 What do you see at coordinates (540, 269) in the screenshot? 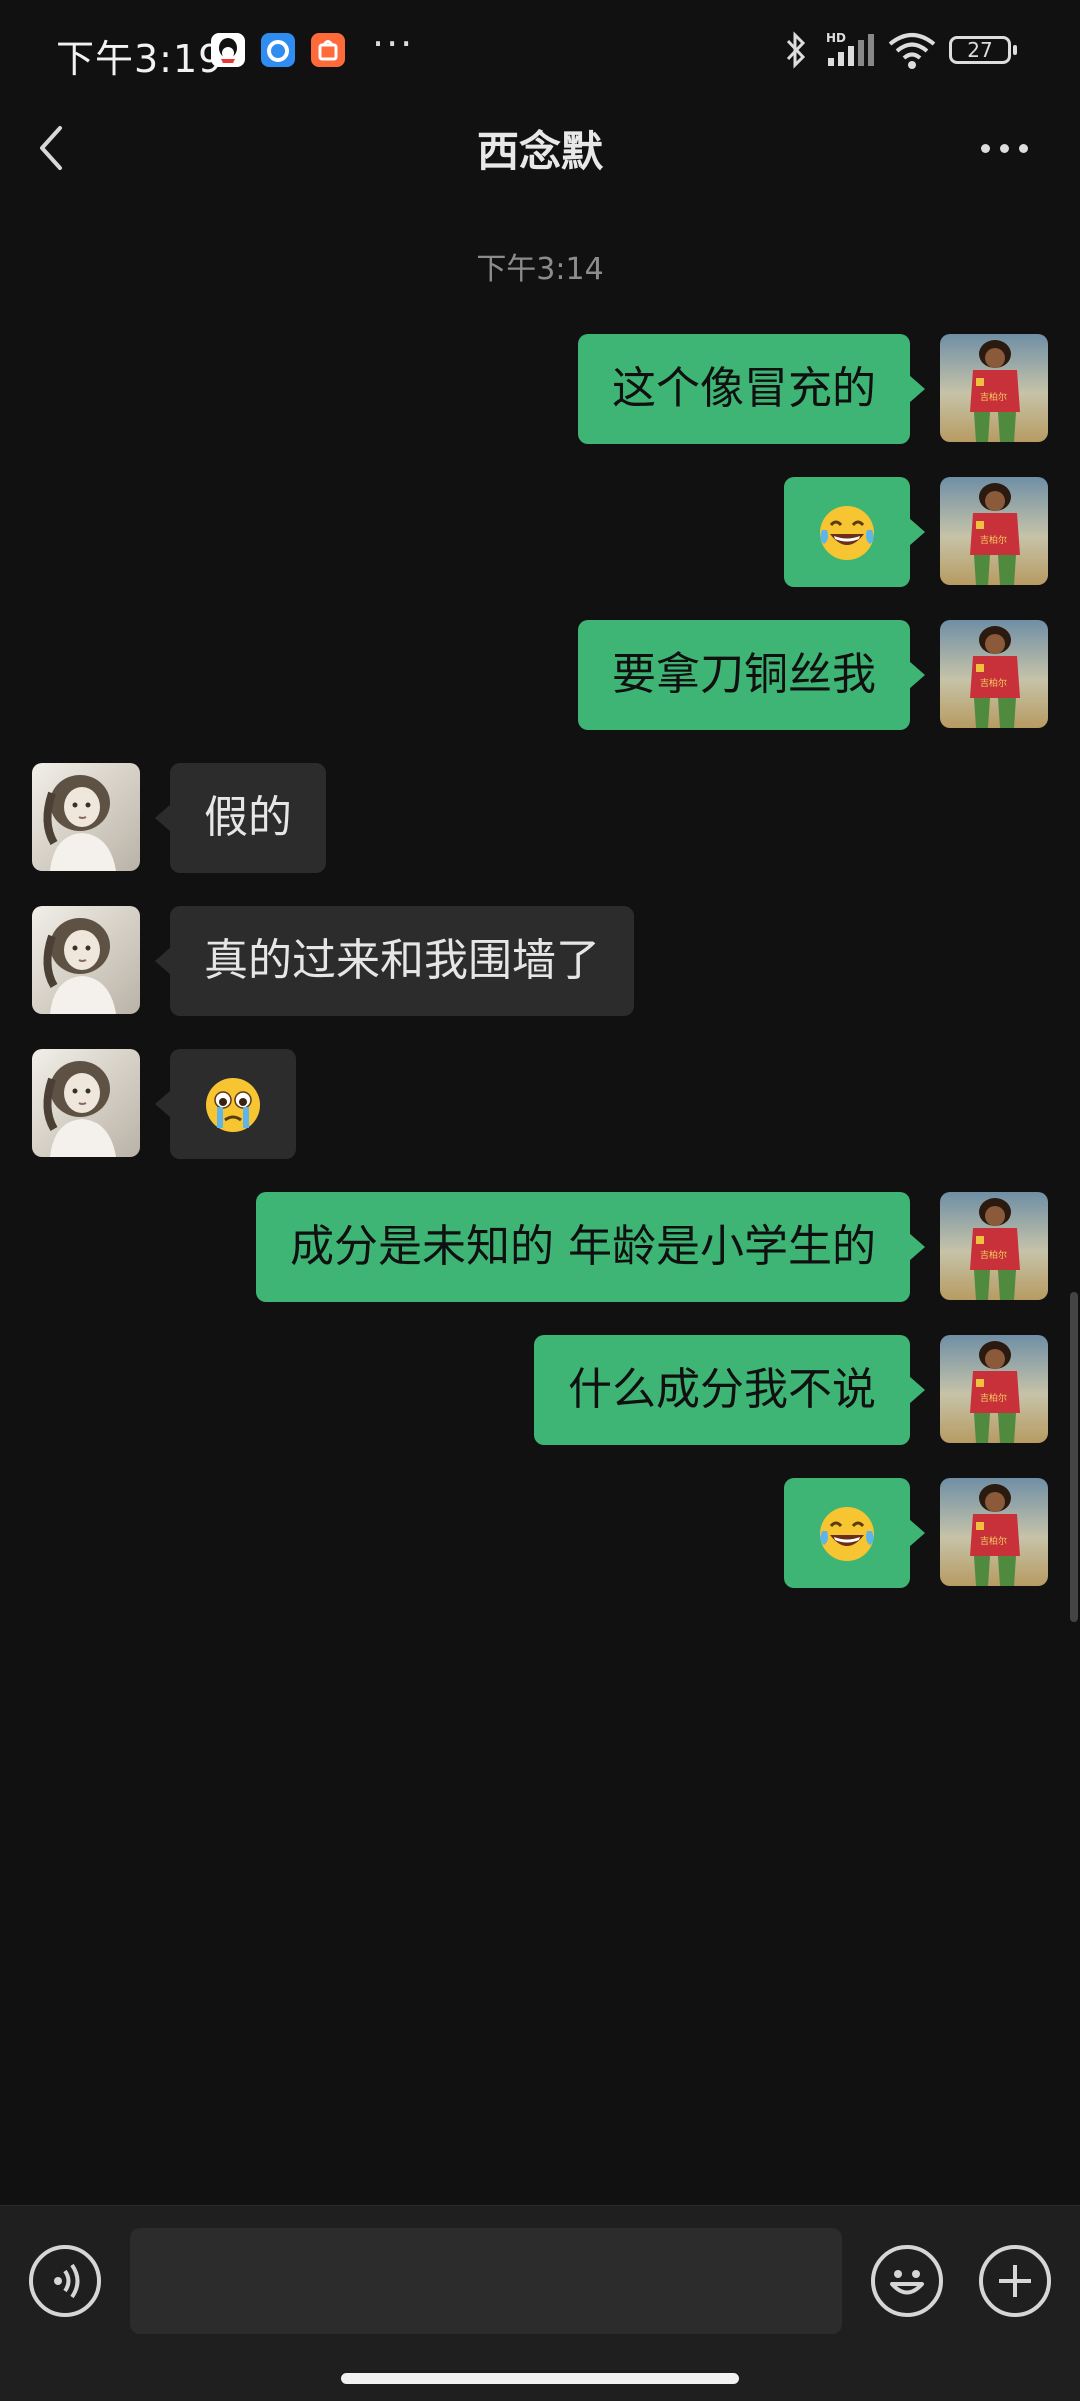
I see `time-divider: 下午3:14` at bounding box center [540, 269].